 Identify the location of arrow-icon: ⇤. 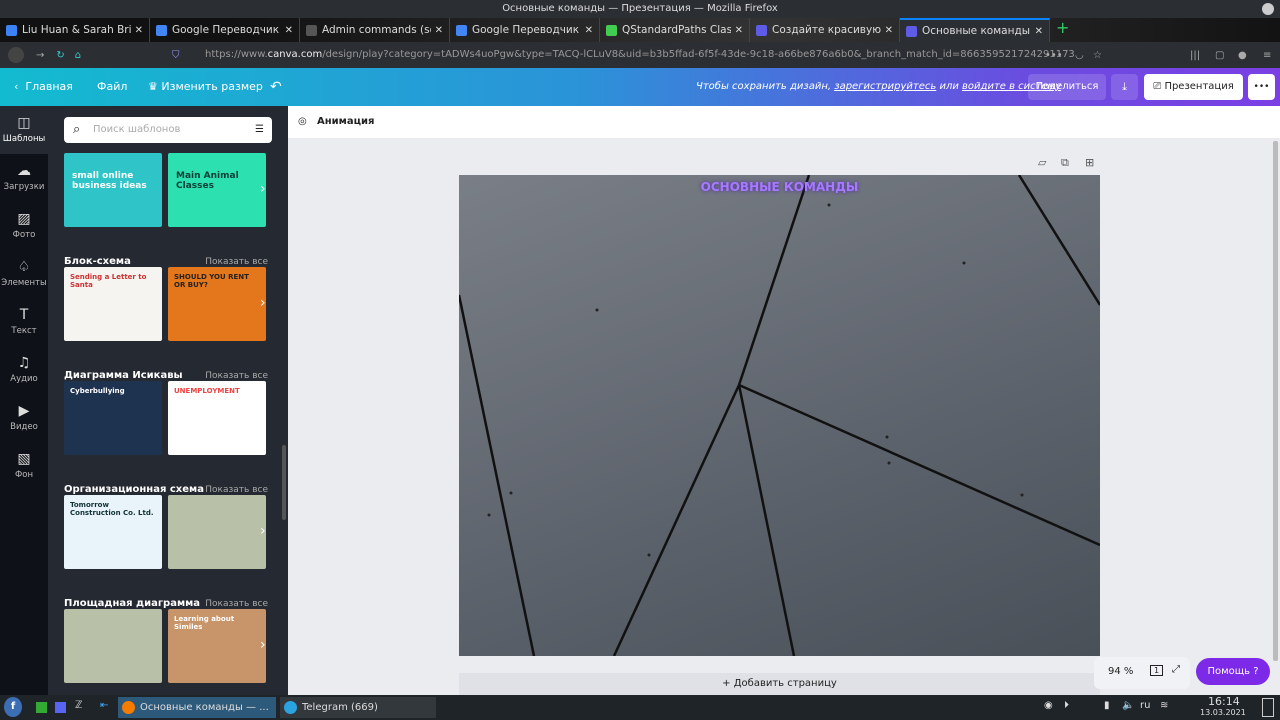
(104, 705).